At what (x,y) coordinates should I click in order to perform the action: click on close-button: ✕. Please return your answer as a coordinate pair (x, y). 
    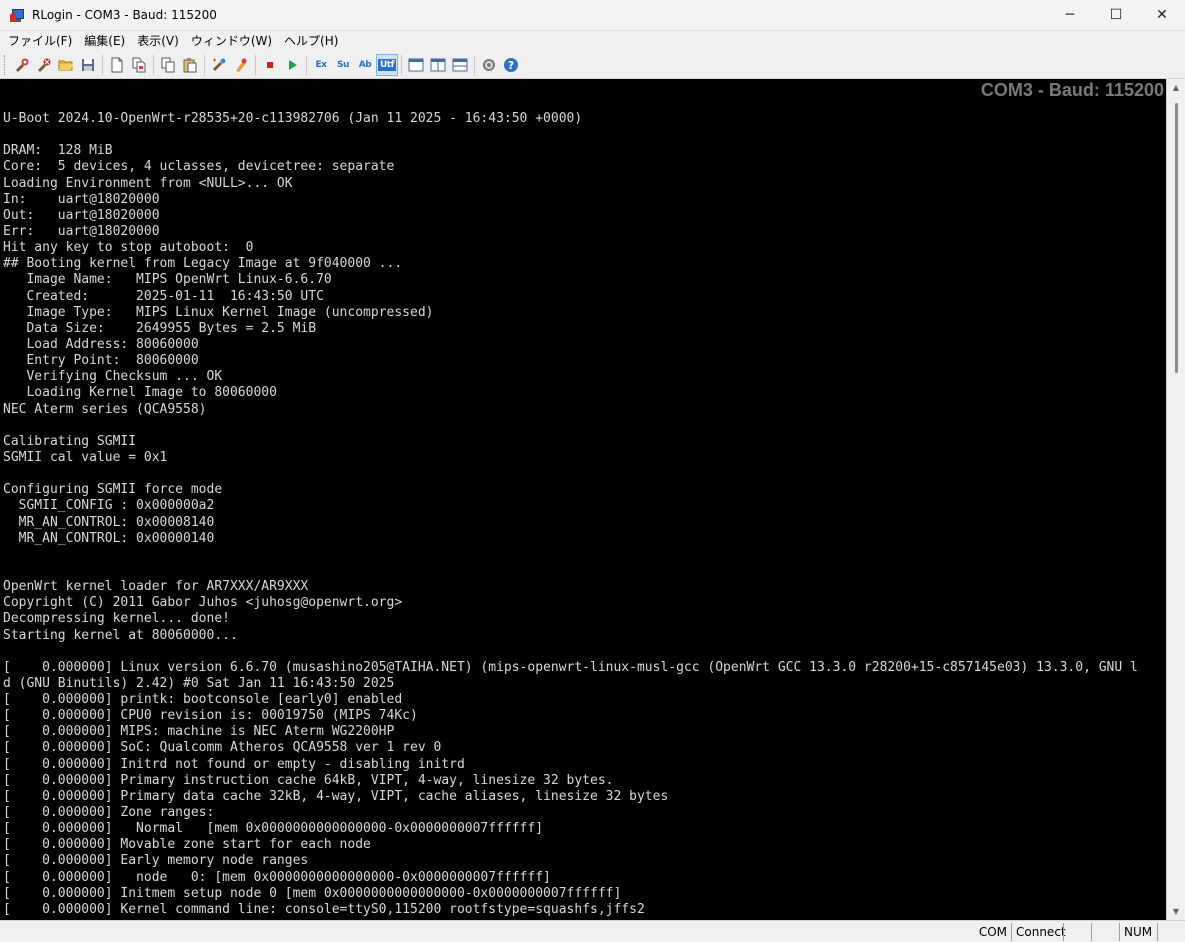
    Looking at the image, I should click on (1162, 15).